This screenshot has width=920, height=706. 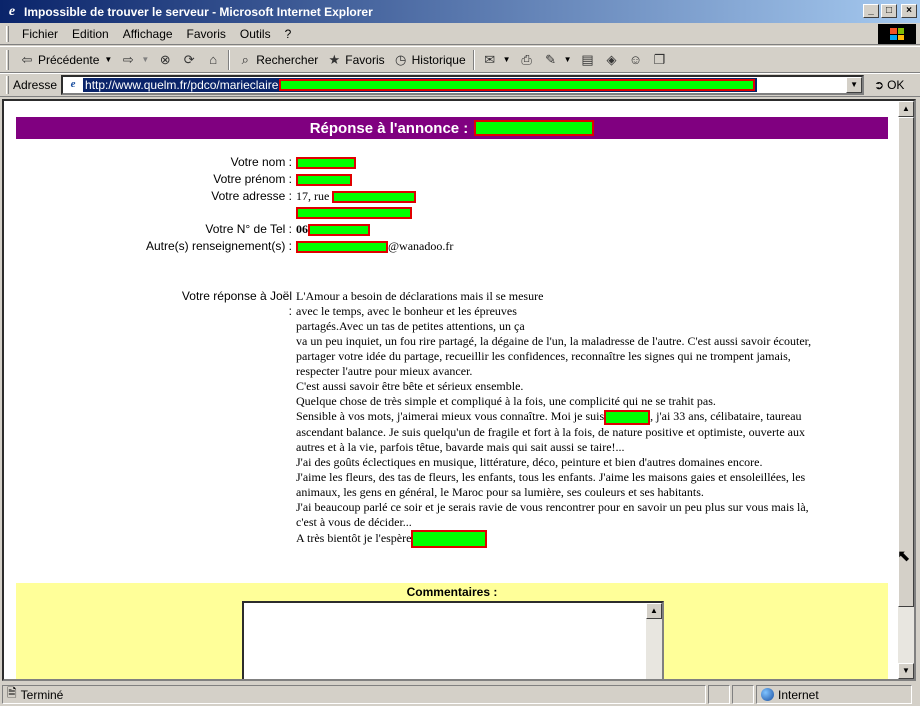 I want to click on menu-grip, so click(x=7, y=33).